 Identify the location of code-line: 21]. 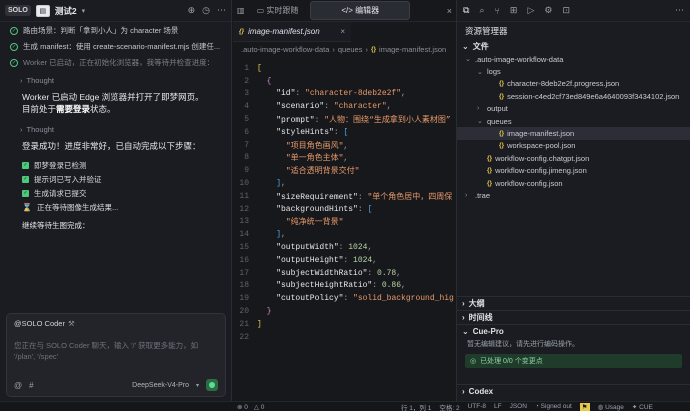
(344, 324).